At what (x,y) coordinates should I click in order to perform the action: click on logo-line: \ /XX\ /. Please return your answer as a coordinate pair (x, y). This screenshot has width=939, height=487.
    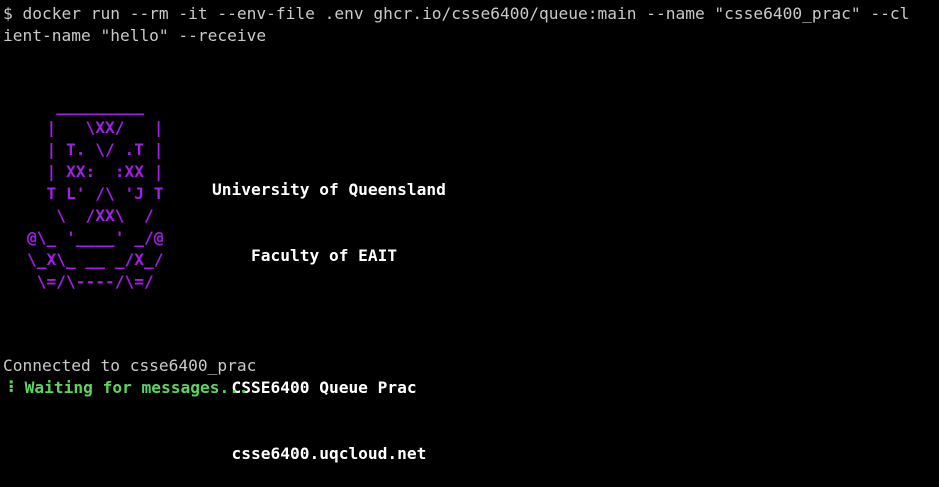
    Looking at the image, I should click on (90, 215).